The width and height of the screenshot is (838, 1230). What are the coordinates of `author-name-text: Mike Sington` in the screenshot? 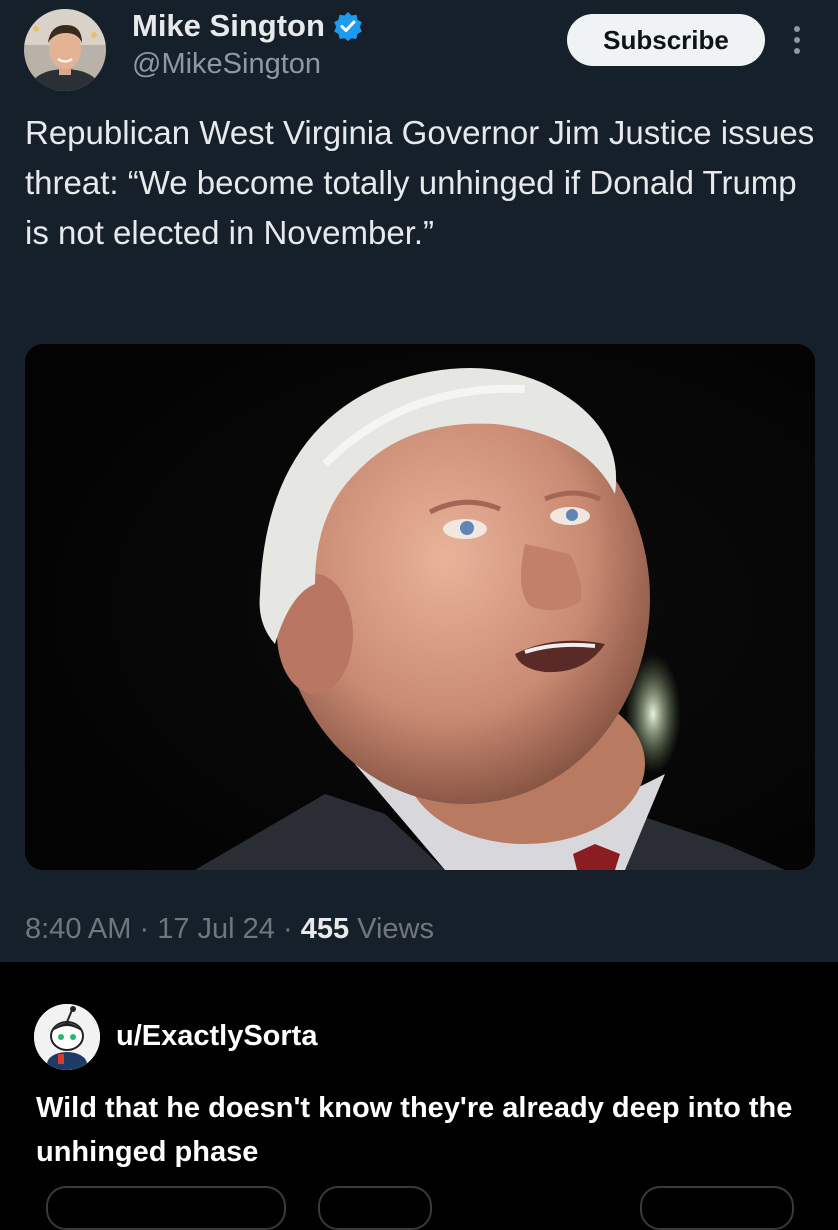 It's located at (228, 26).